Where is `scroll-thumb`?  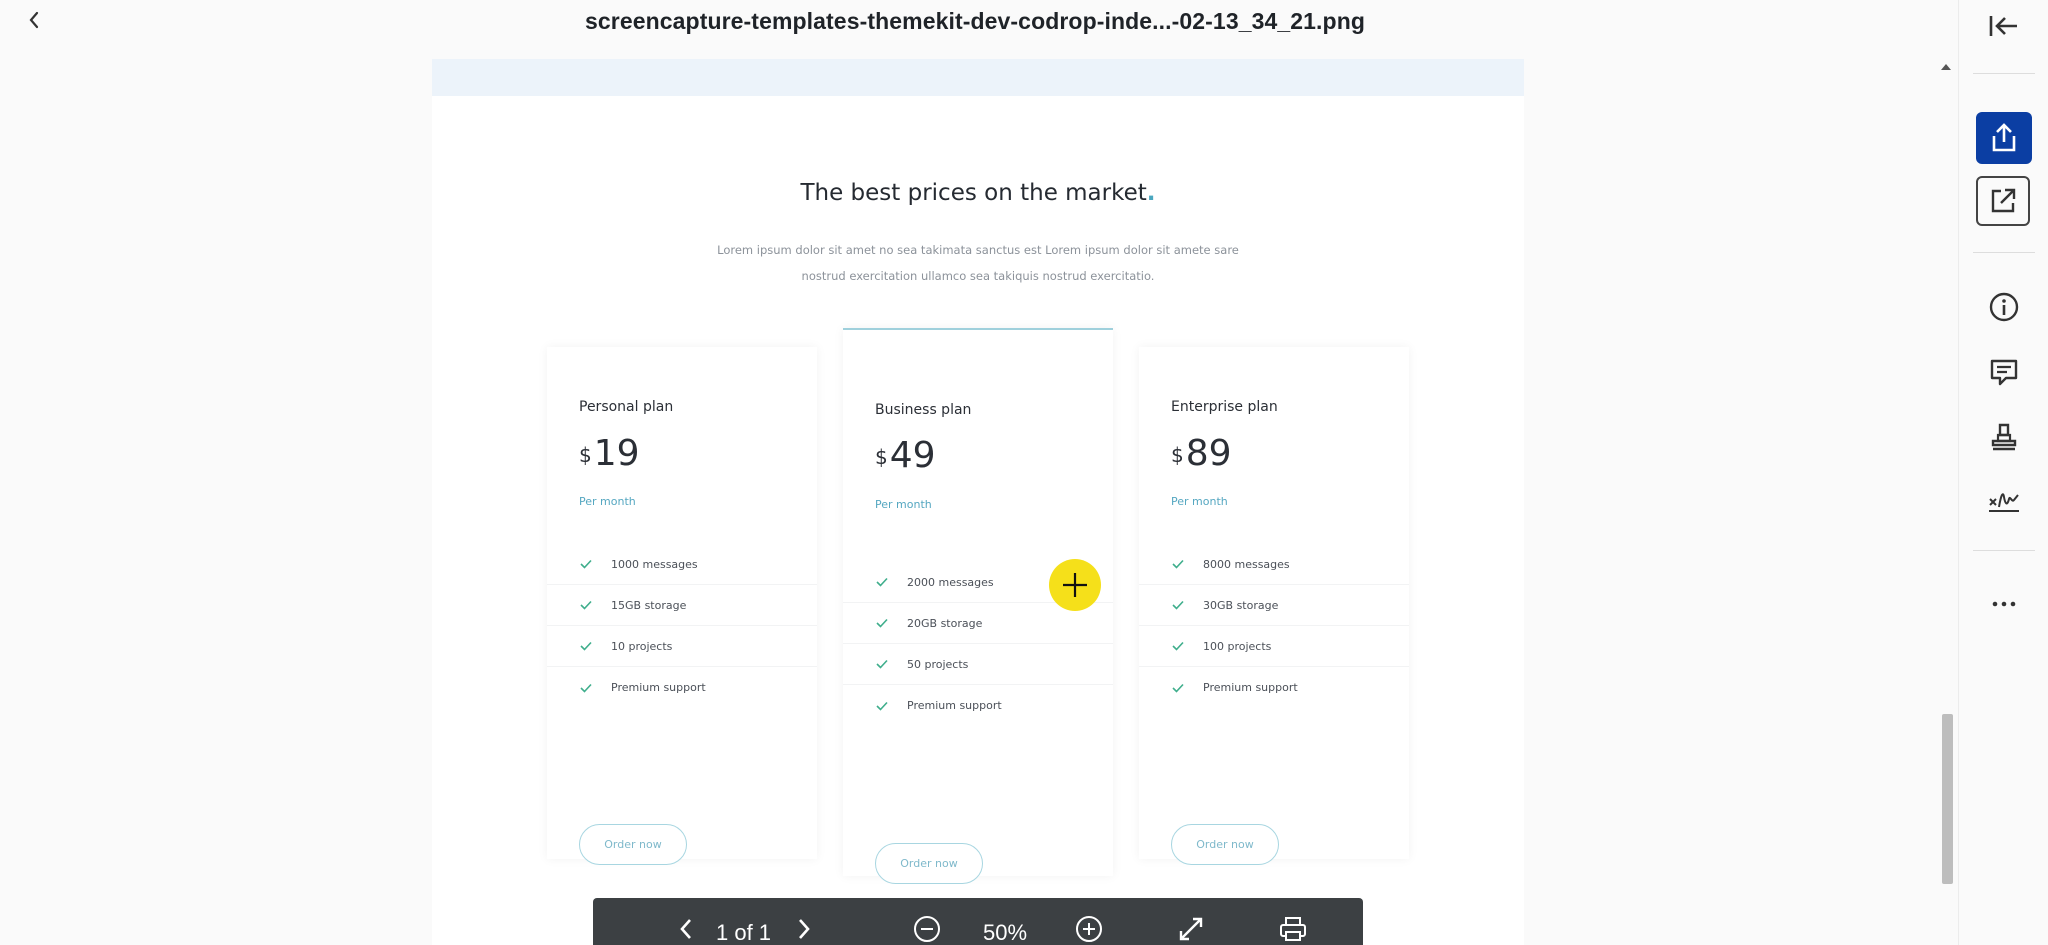 scroll-thumb is located at coordinates (1947, 799).